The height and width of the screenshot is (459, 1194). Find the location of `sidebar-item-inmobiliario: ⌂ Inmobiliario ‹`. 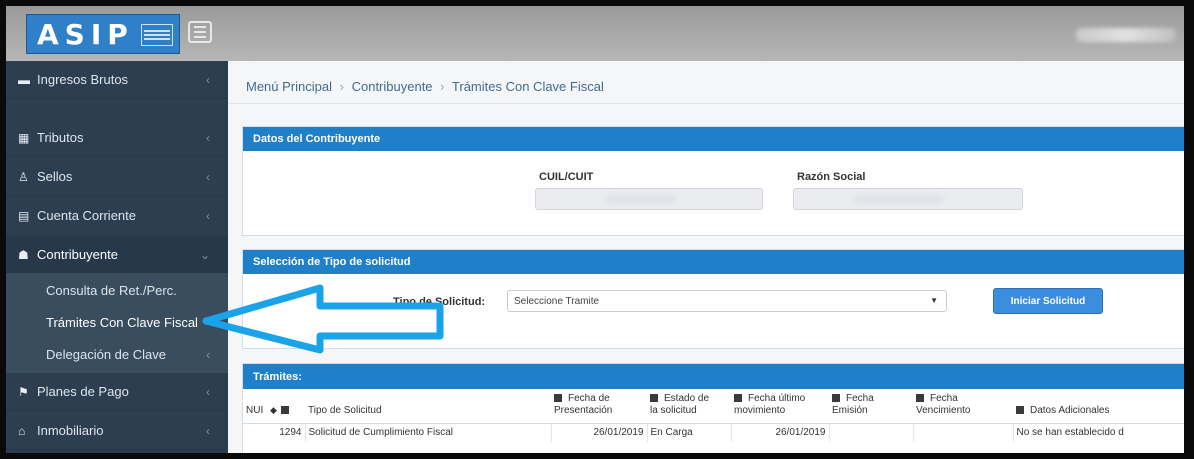

sidebar-item-inmobiliario: ⌂ Inmobiliario ‹ is located at coordinates (117, 431).